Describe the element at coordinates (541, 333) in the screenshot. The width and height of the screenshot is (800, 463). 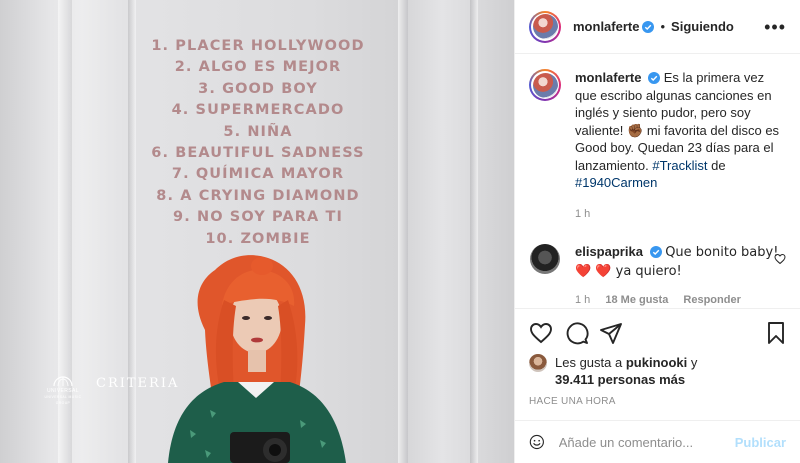
I see `like-heart-icon` at that location.